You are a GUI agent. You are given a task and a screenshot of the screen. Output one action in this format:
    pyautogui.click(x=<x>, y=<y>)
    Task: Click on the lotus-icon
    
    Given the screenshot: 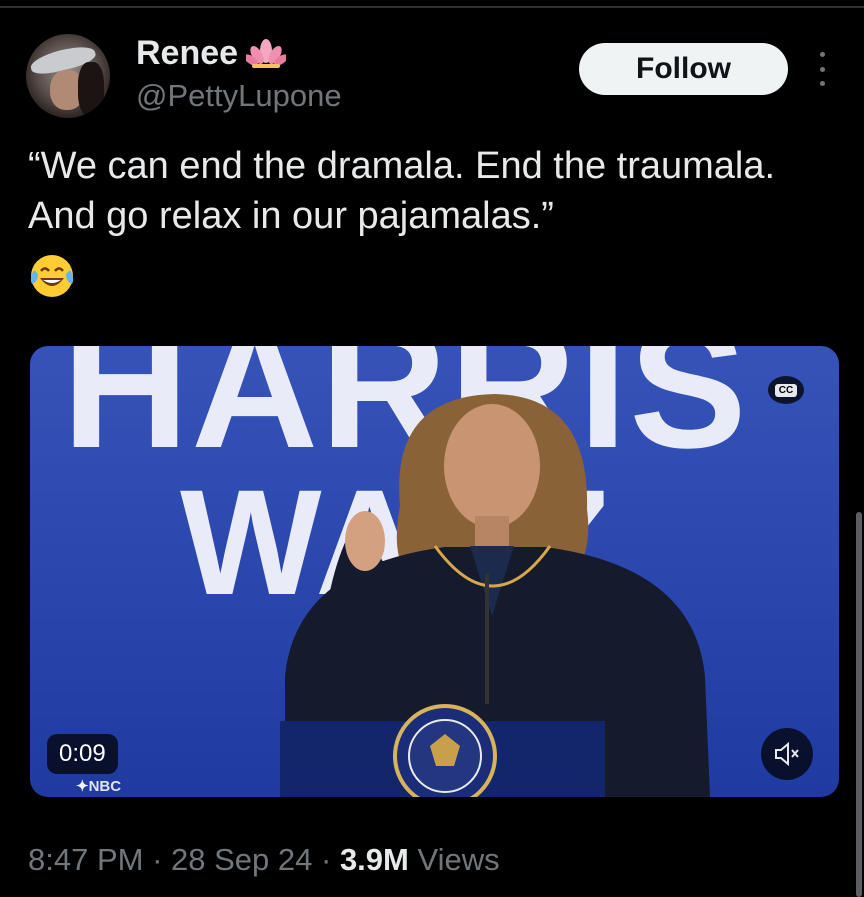 What is the action you would take?
    pyautogui.click(x=266, y=53)
    